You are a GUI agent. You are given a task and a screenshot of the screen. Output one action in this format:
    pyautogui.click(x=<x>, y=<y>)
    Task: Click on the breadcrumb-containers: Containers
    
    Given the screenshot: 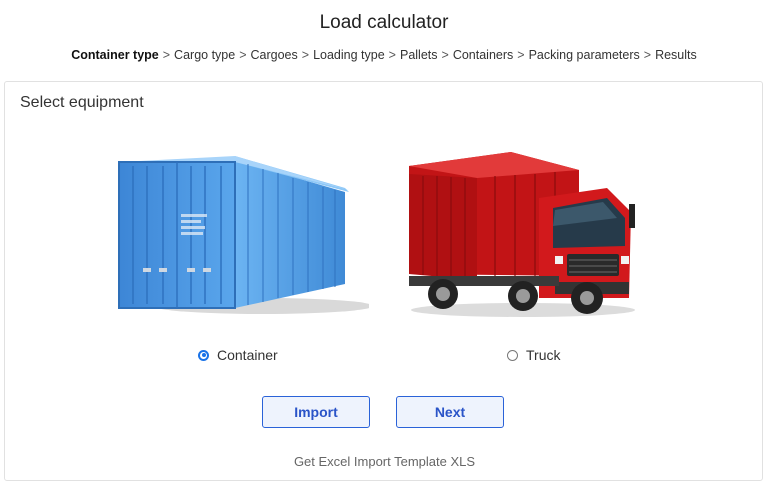 What is the action you would take?
    pyautogui.click(x=483, y=55)
    